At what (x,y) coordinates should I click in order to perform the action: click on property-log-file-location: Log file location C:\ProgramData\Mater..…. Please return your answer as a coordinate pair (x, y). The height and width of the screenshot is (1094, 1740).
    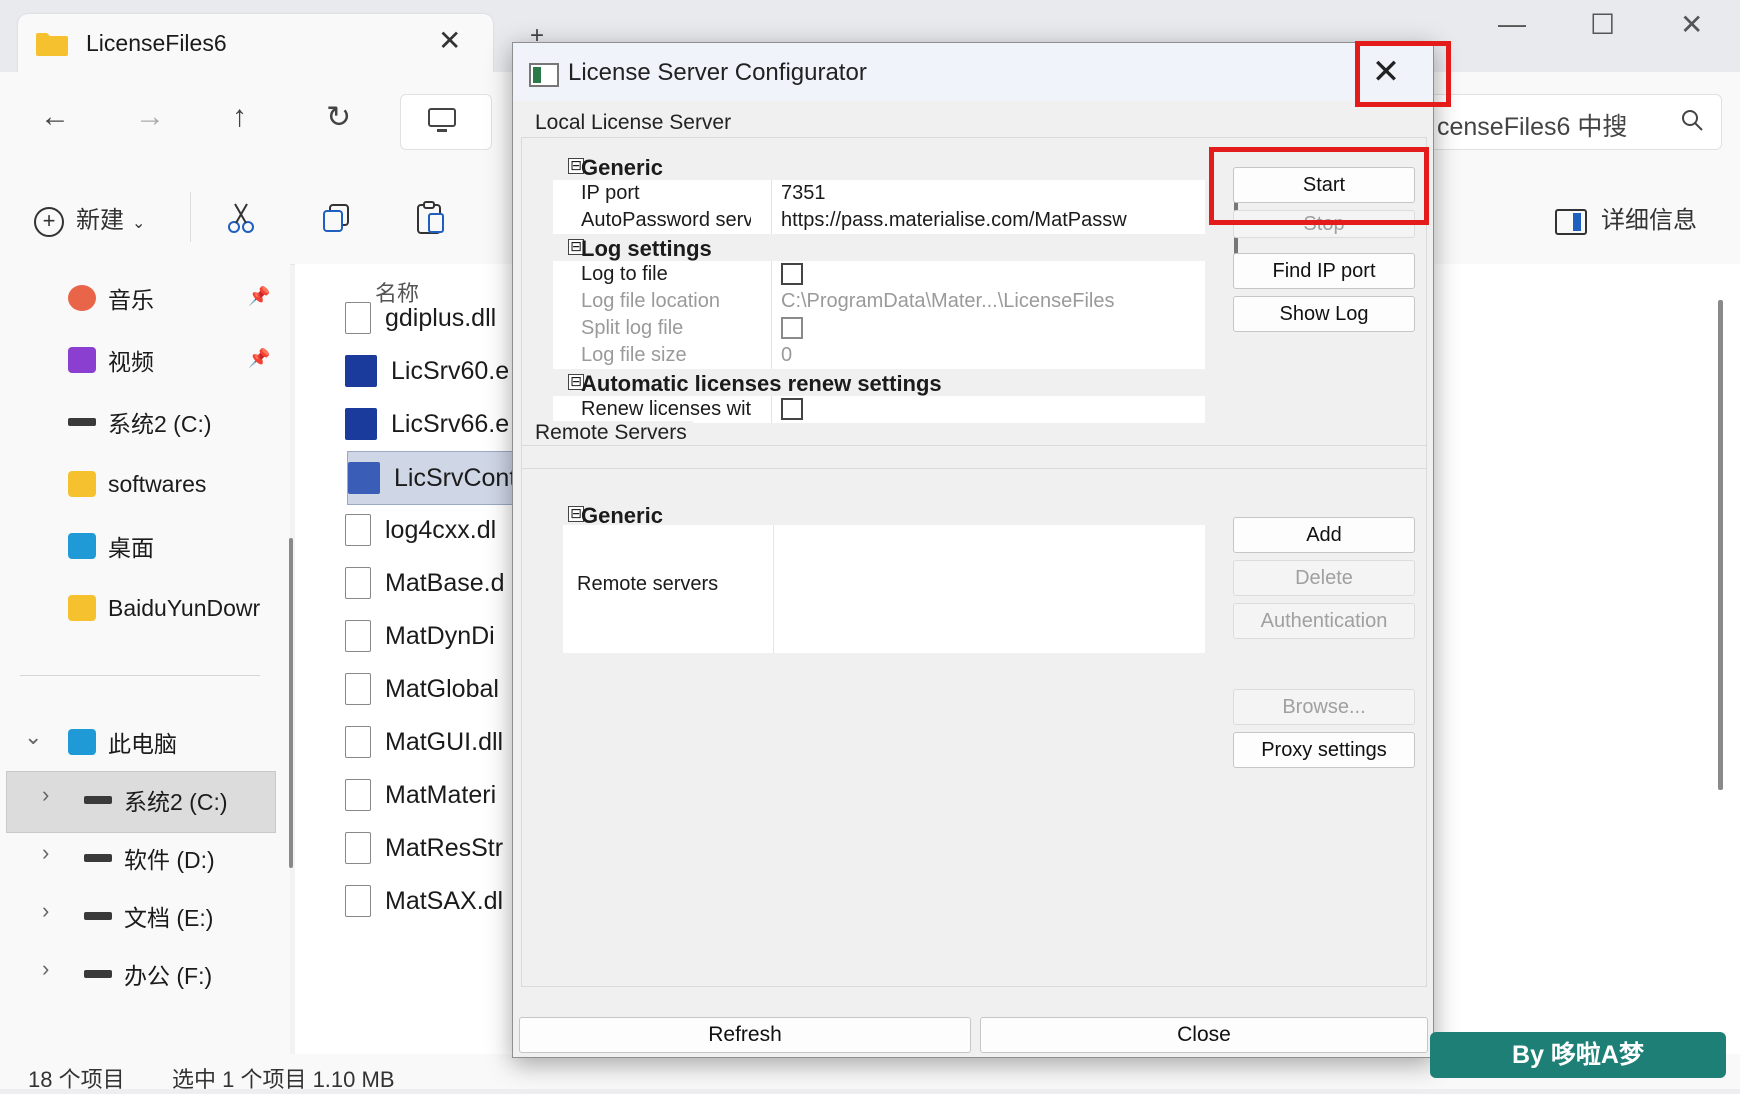
    Looking at the image, I should click on (879, 301).